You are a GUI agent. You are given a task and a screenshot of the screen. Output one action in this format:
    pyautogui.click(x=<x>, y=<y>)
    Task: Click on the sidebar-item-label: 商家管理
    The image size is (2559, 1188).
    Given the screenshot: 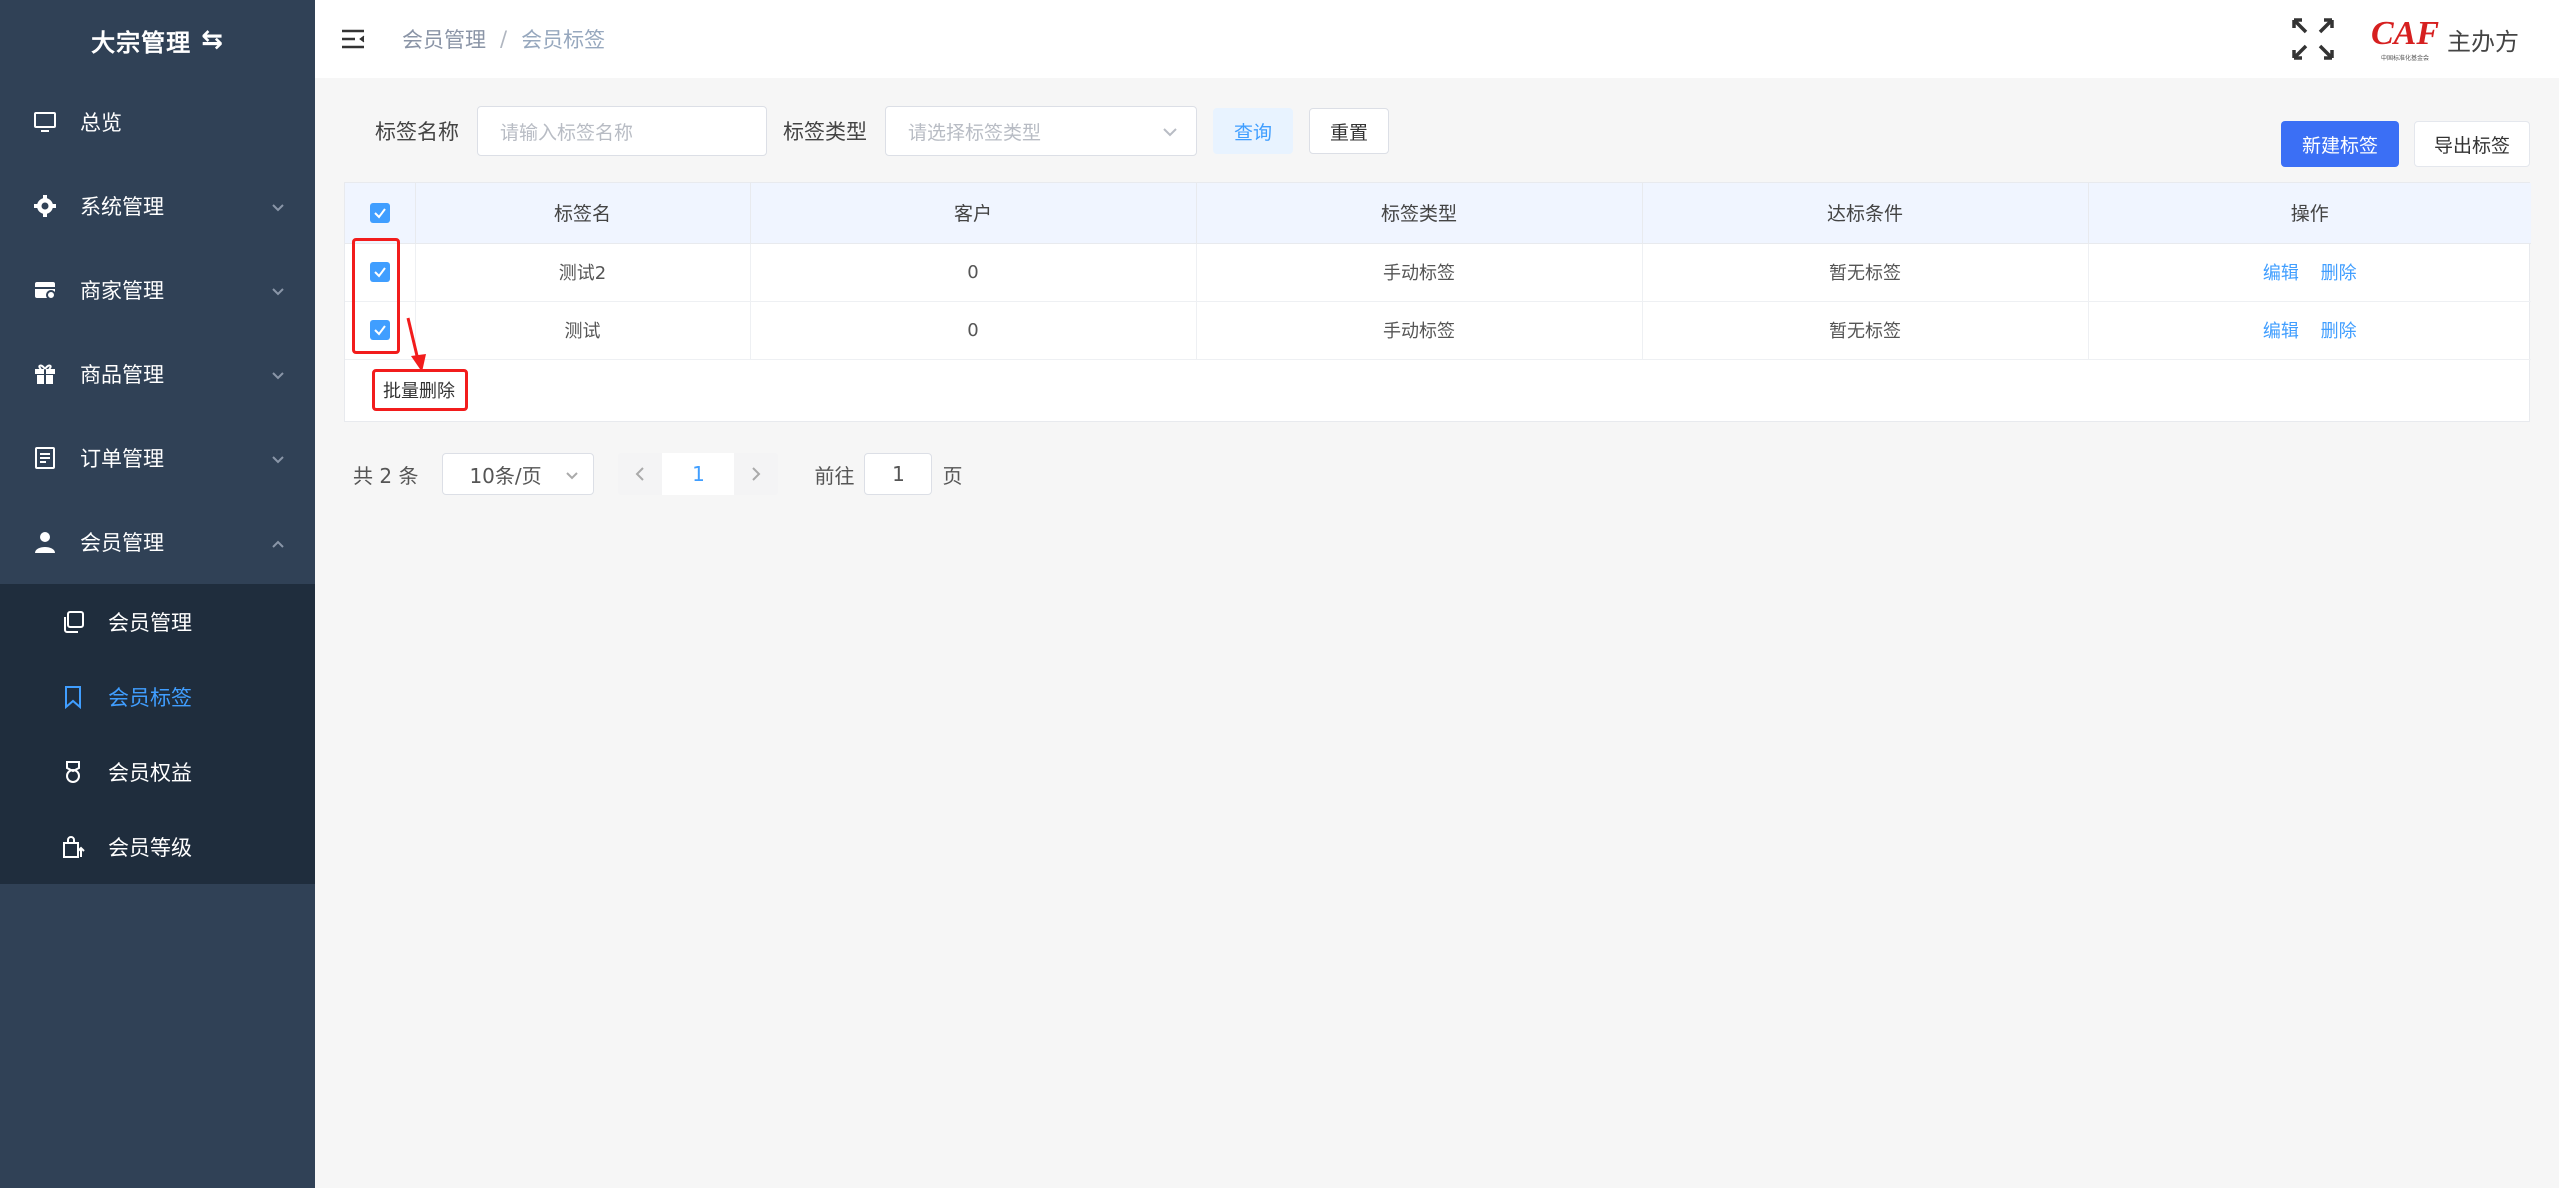 What is the action you would take?
    pyautogui.click(x=122, y=291)
    